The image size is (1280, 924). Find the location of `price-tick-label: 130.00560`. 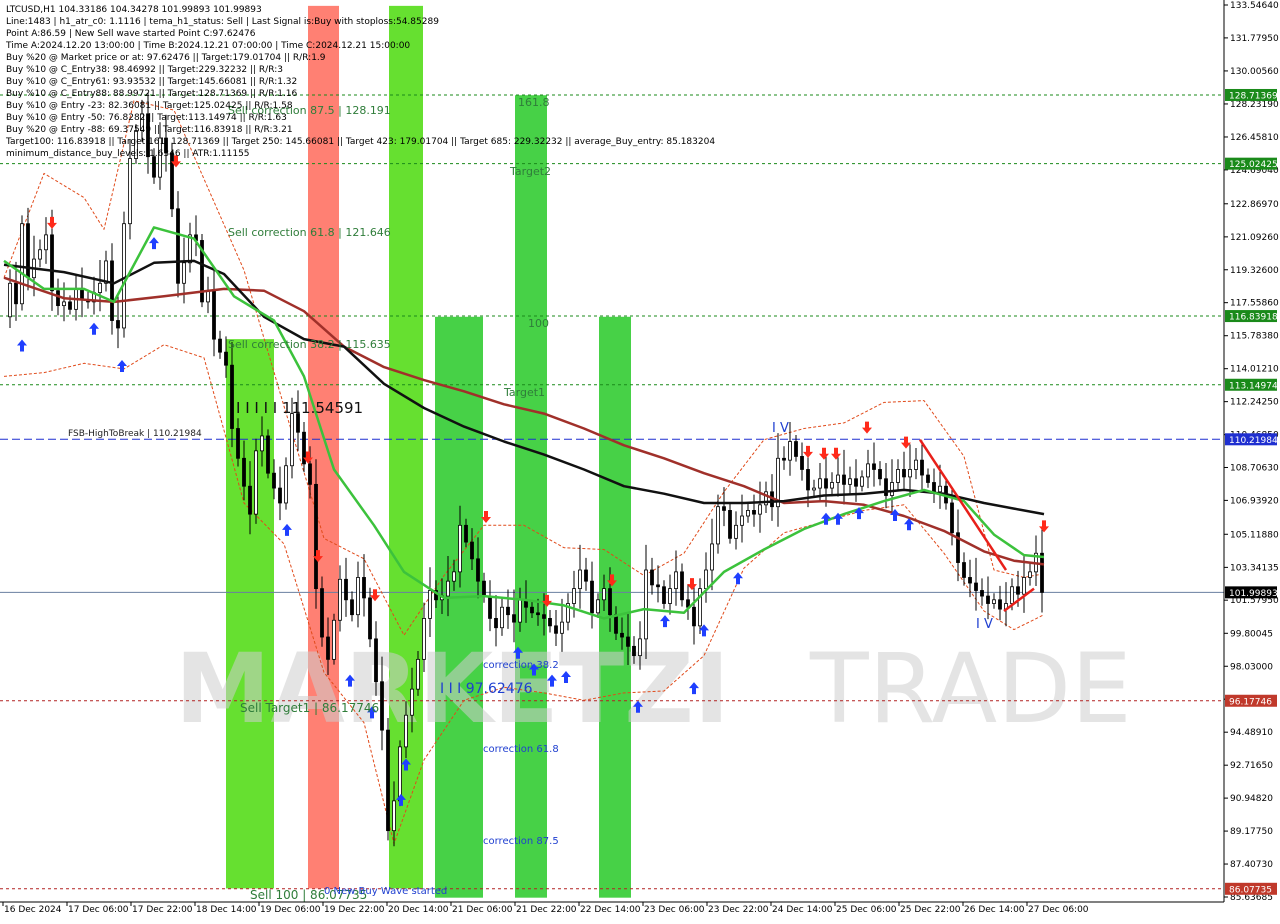

price-tick-label: 130.00560 is located at coordinates (1254, 72).